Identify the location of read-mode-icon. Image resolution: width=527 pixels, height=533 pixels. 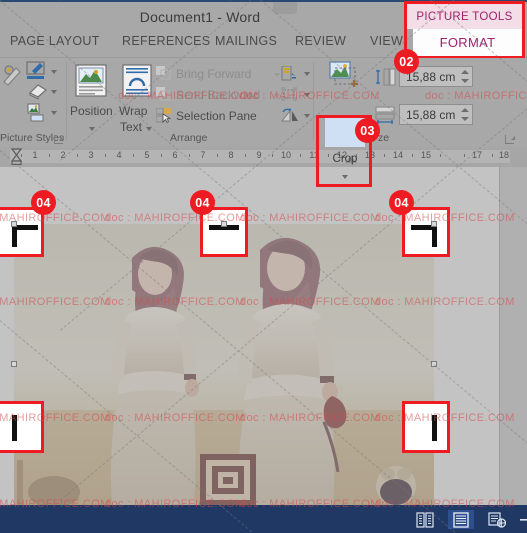
(425, 519).